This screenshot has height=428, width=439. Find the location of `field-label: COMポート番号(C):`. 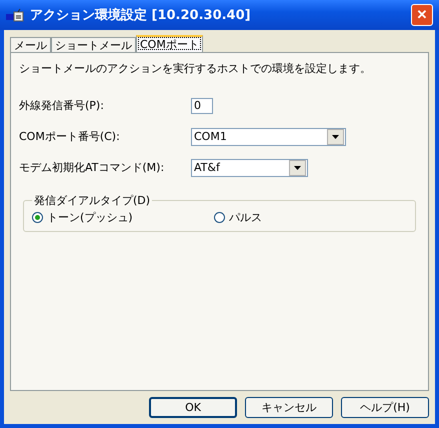

field-label: COMポート番号(C): is located at coordinates (70, 136).